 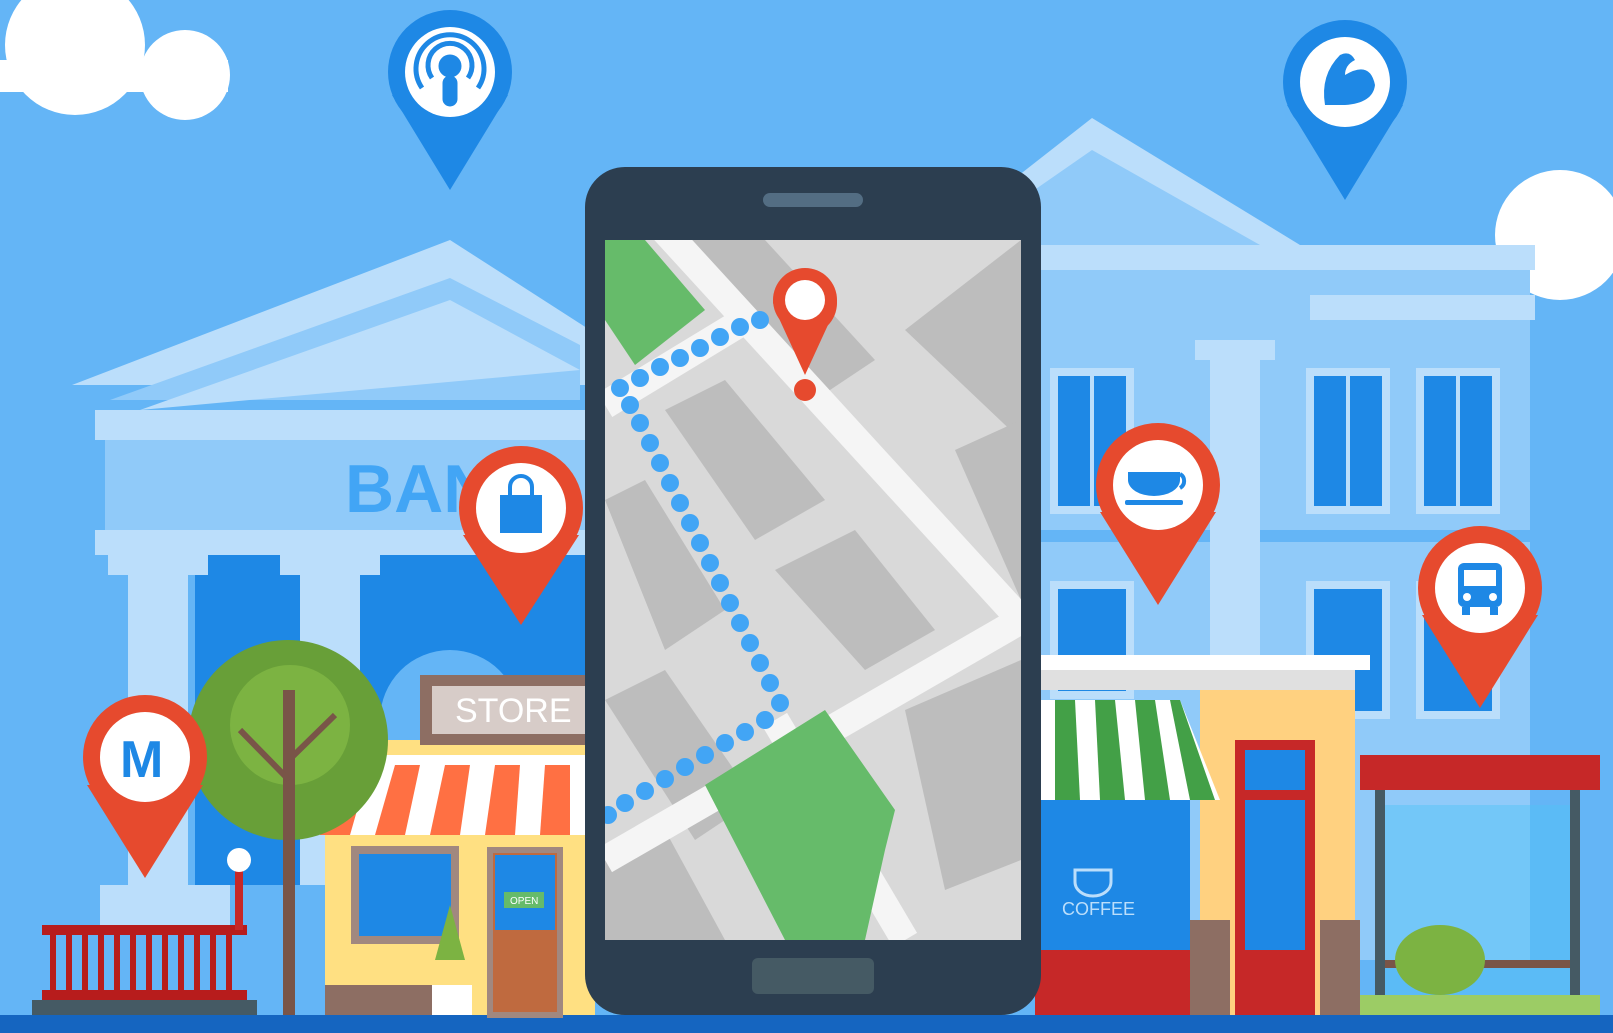 What do you see at coordinates (1156, 488) in the screenshot?
I see `coffee-cup-icon` at bounding box center [1156, 488].